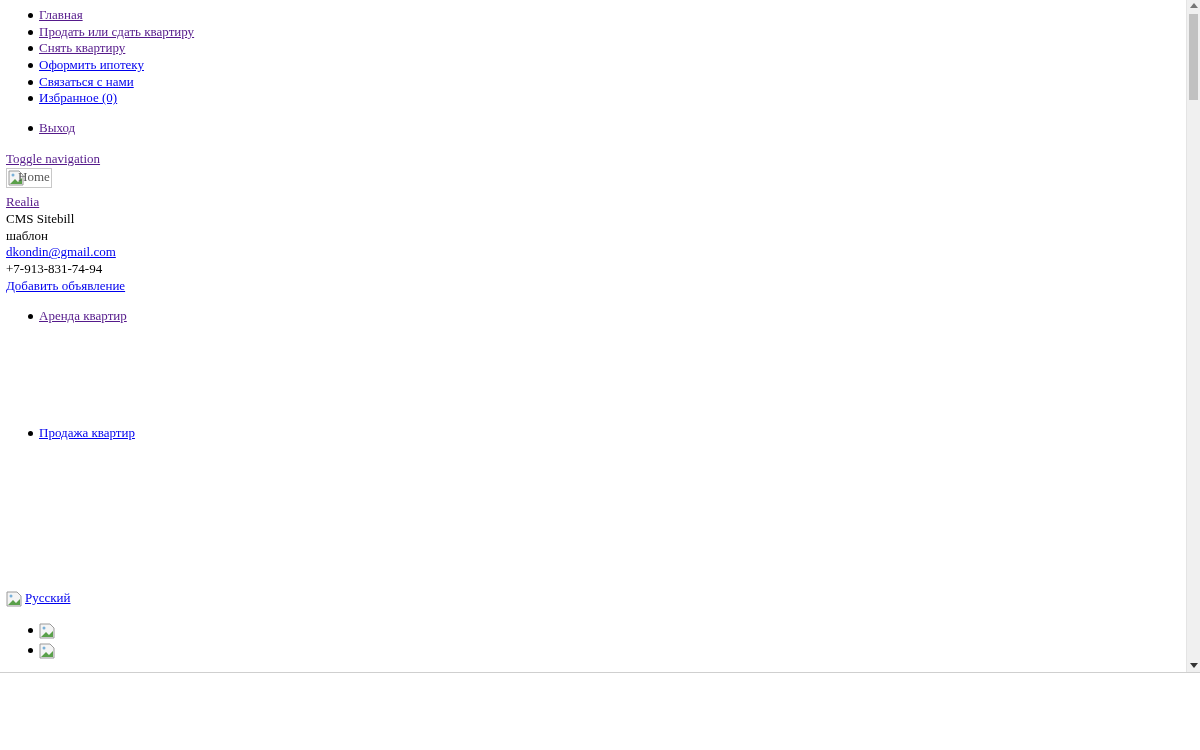 This screenshot has width=1200, height=750. Describe the element at coordinates (41, 219) in the screenshot. I see `site-text: CMS Sitebill` at that location.